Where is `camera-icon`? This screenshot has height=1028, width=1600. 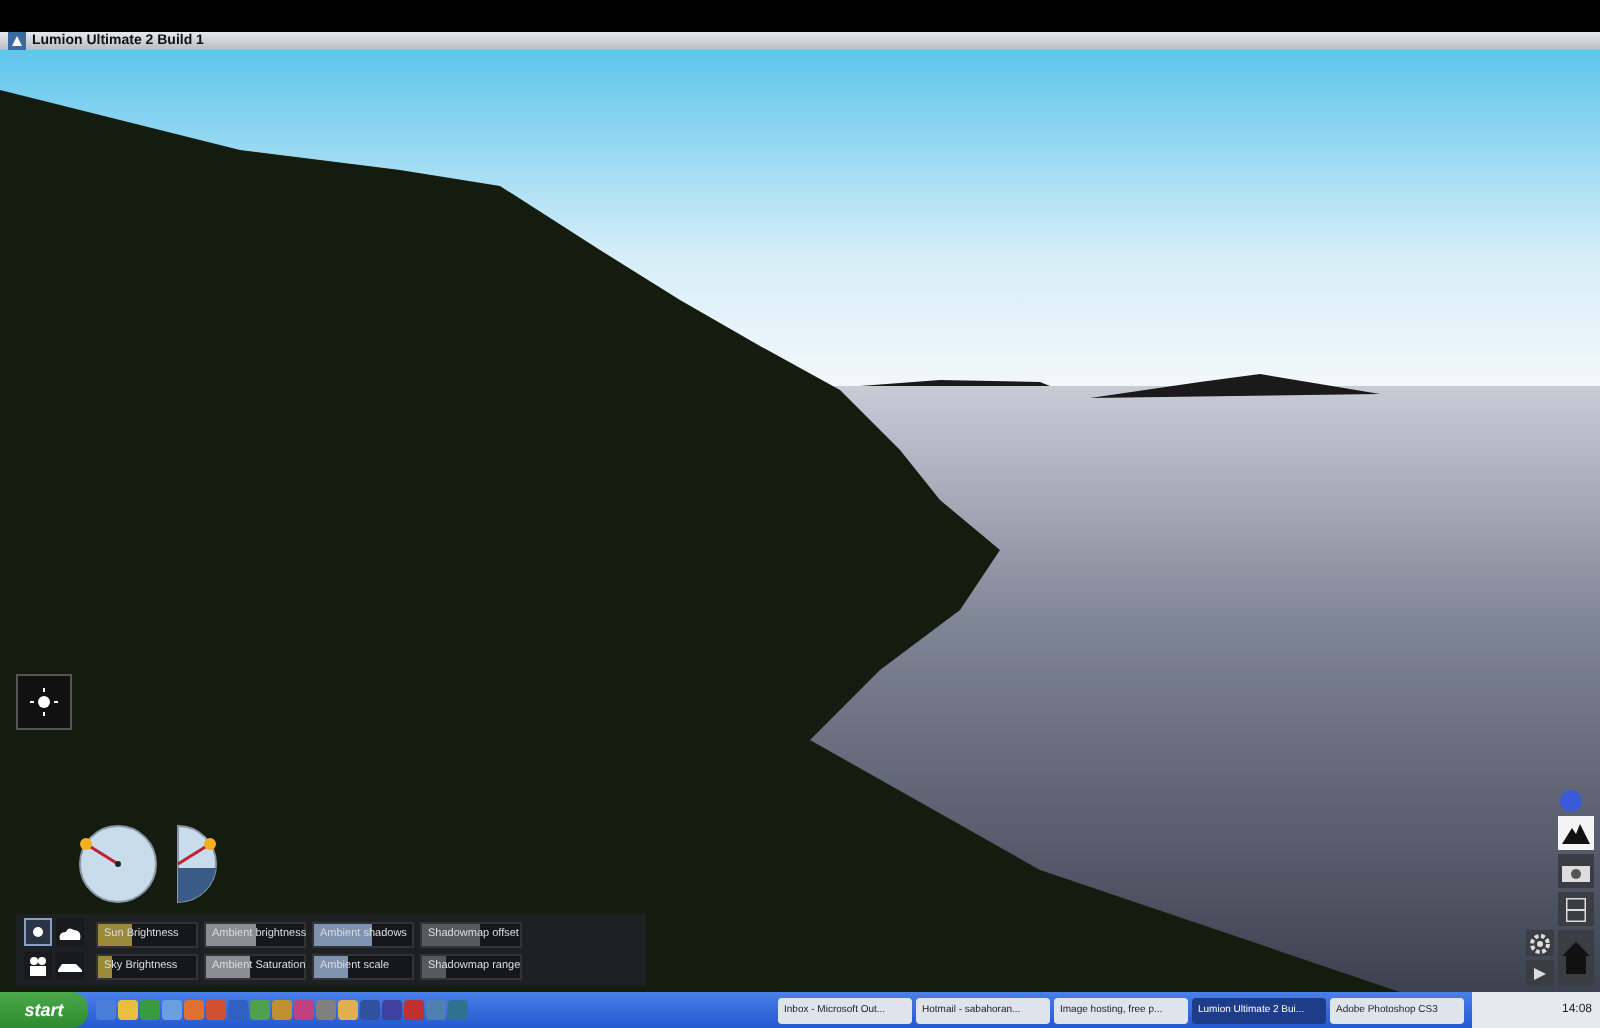
camera-icon is located at coordinates (1576, 871).